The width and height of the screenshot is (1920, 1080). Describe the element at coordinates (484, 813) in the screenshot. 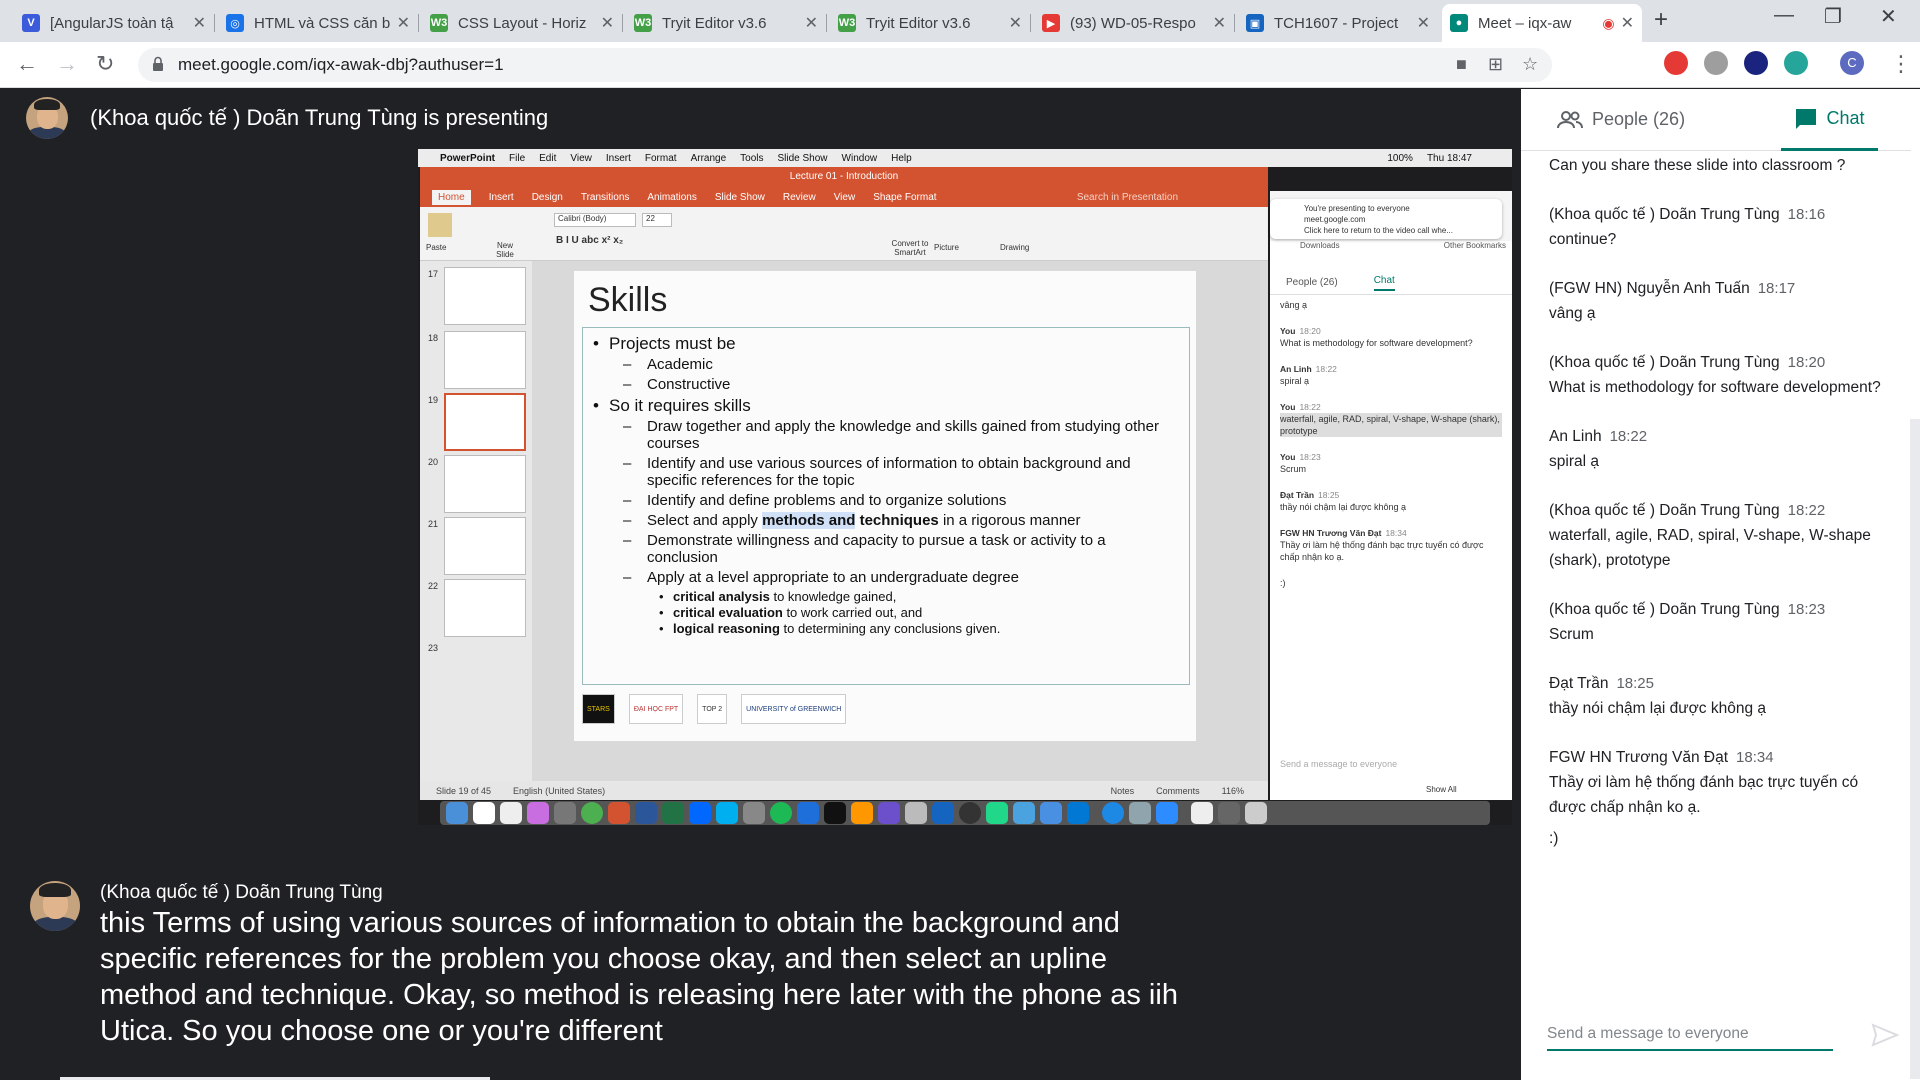

I see `calendar-icon` at that location.